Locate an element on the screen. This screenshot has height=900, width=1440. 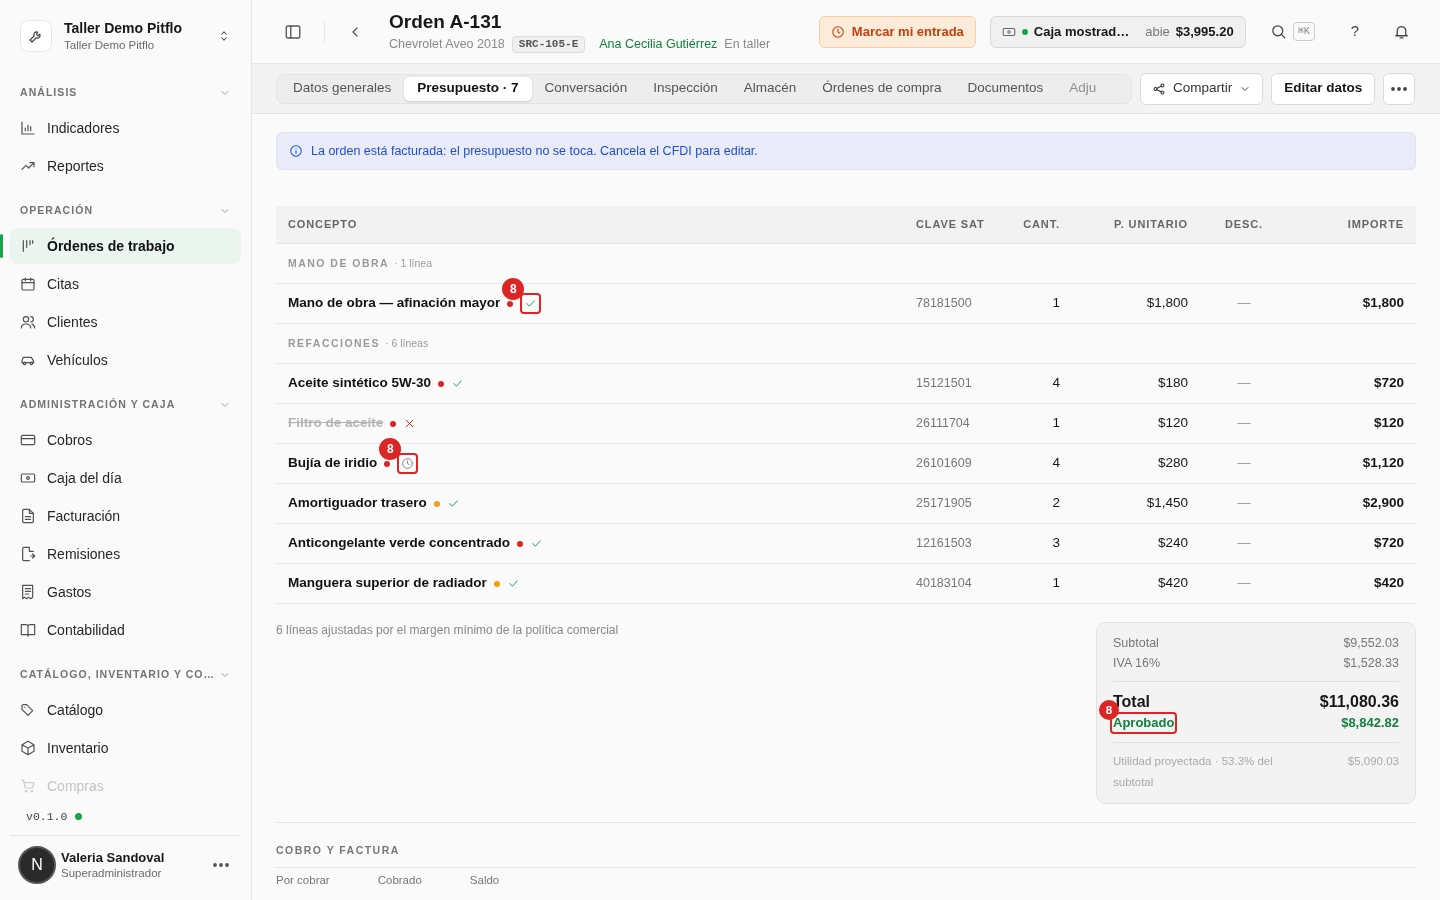
approved-value: $8,842.82 is located at coordinates (1370, 723).